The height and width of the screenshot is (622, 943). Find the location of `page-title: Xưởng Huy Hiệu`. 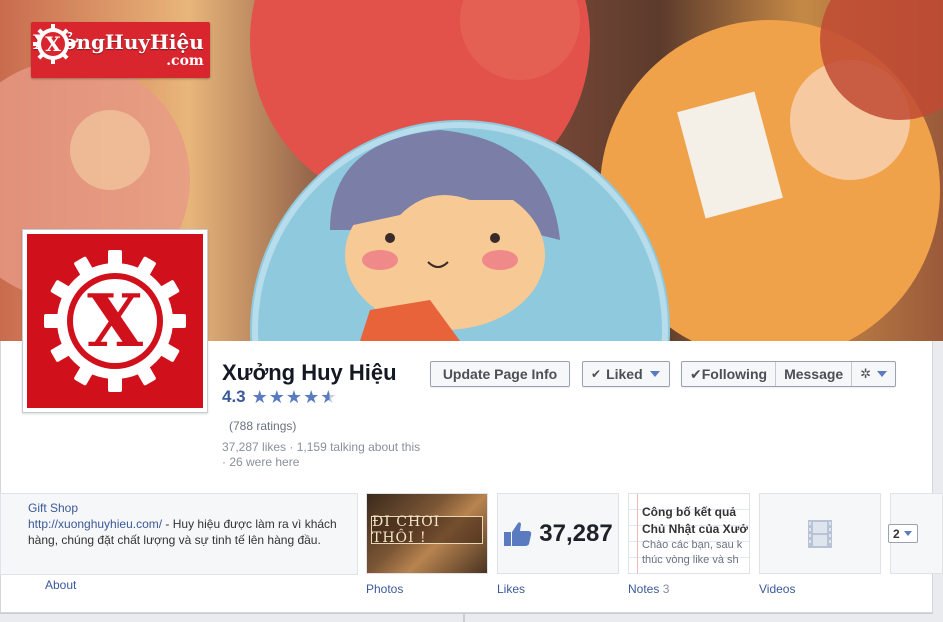

page-title: Xưởng Huy Hiệu is located at coordinates (309, 373).